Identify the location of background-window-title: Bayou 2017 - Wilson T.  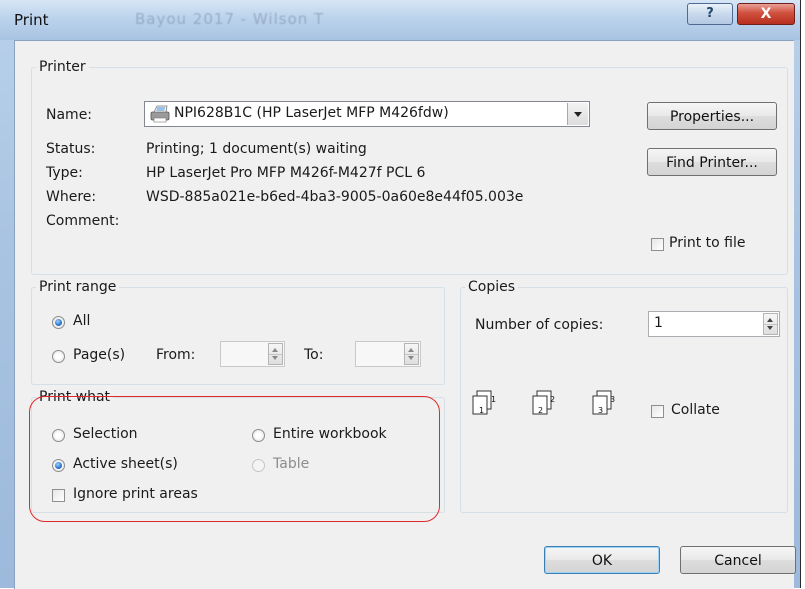
(230, 19).